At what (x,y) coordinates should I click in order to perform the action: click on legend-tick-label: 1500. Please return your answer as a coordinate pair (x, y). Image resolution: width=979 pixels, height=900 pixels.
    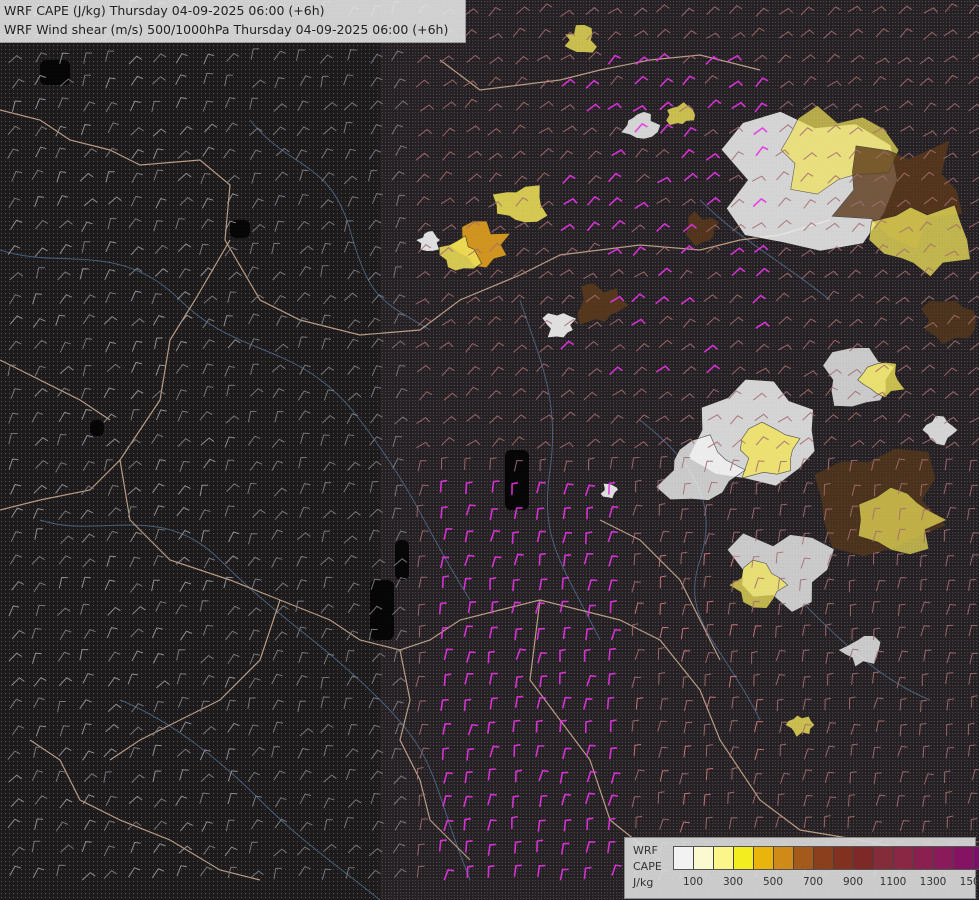
    Looking at the image, I should click on (969, 882).